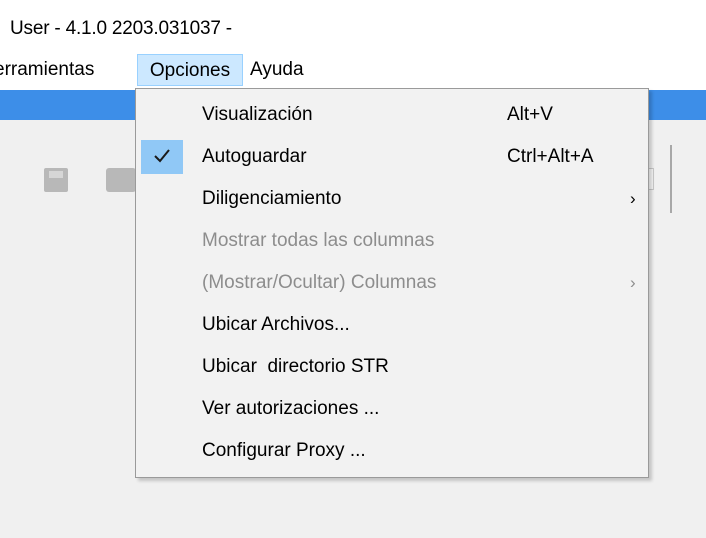 This screenshot has width=706, height=538. Describe the element at coordinates (121, 180) in the screenshot. I see `print-icon` at that location.